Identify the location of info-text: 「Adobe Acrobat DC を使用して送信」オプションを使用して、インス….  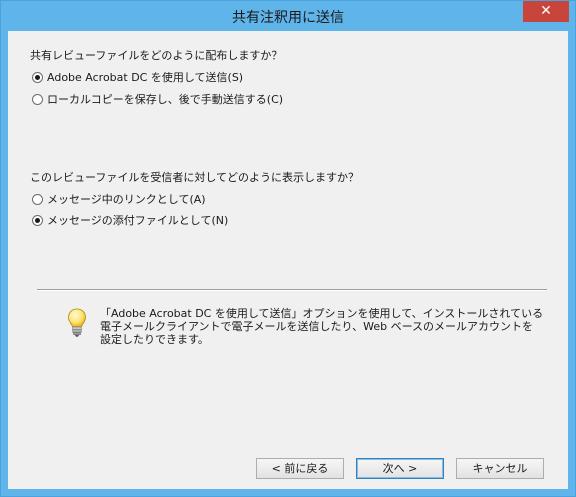
(322, 326).